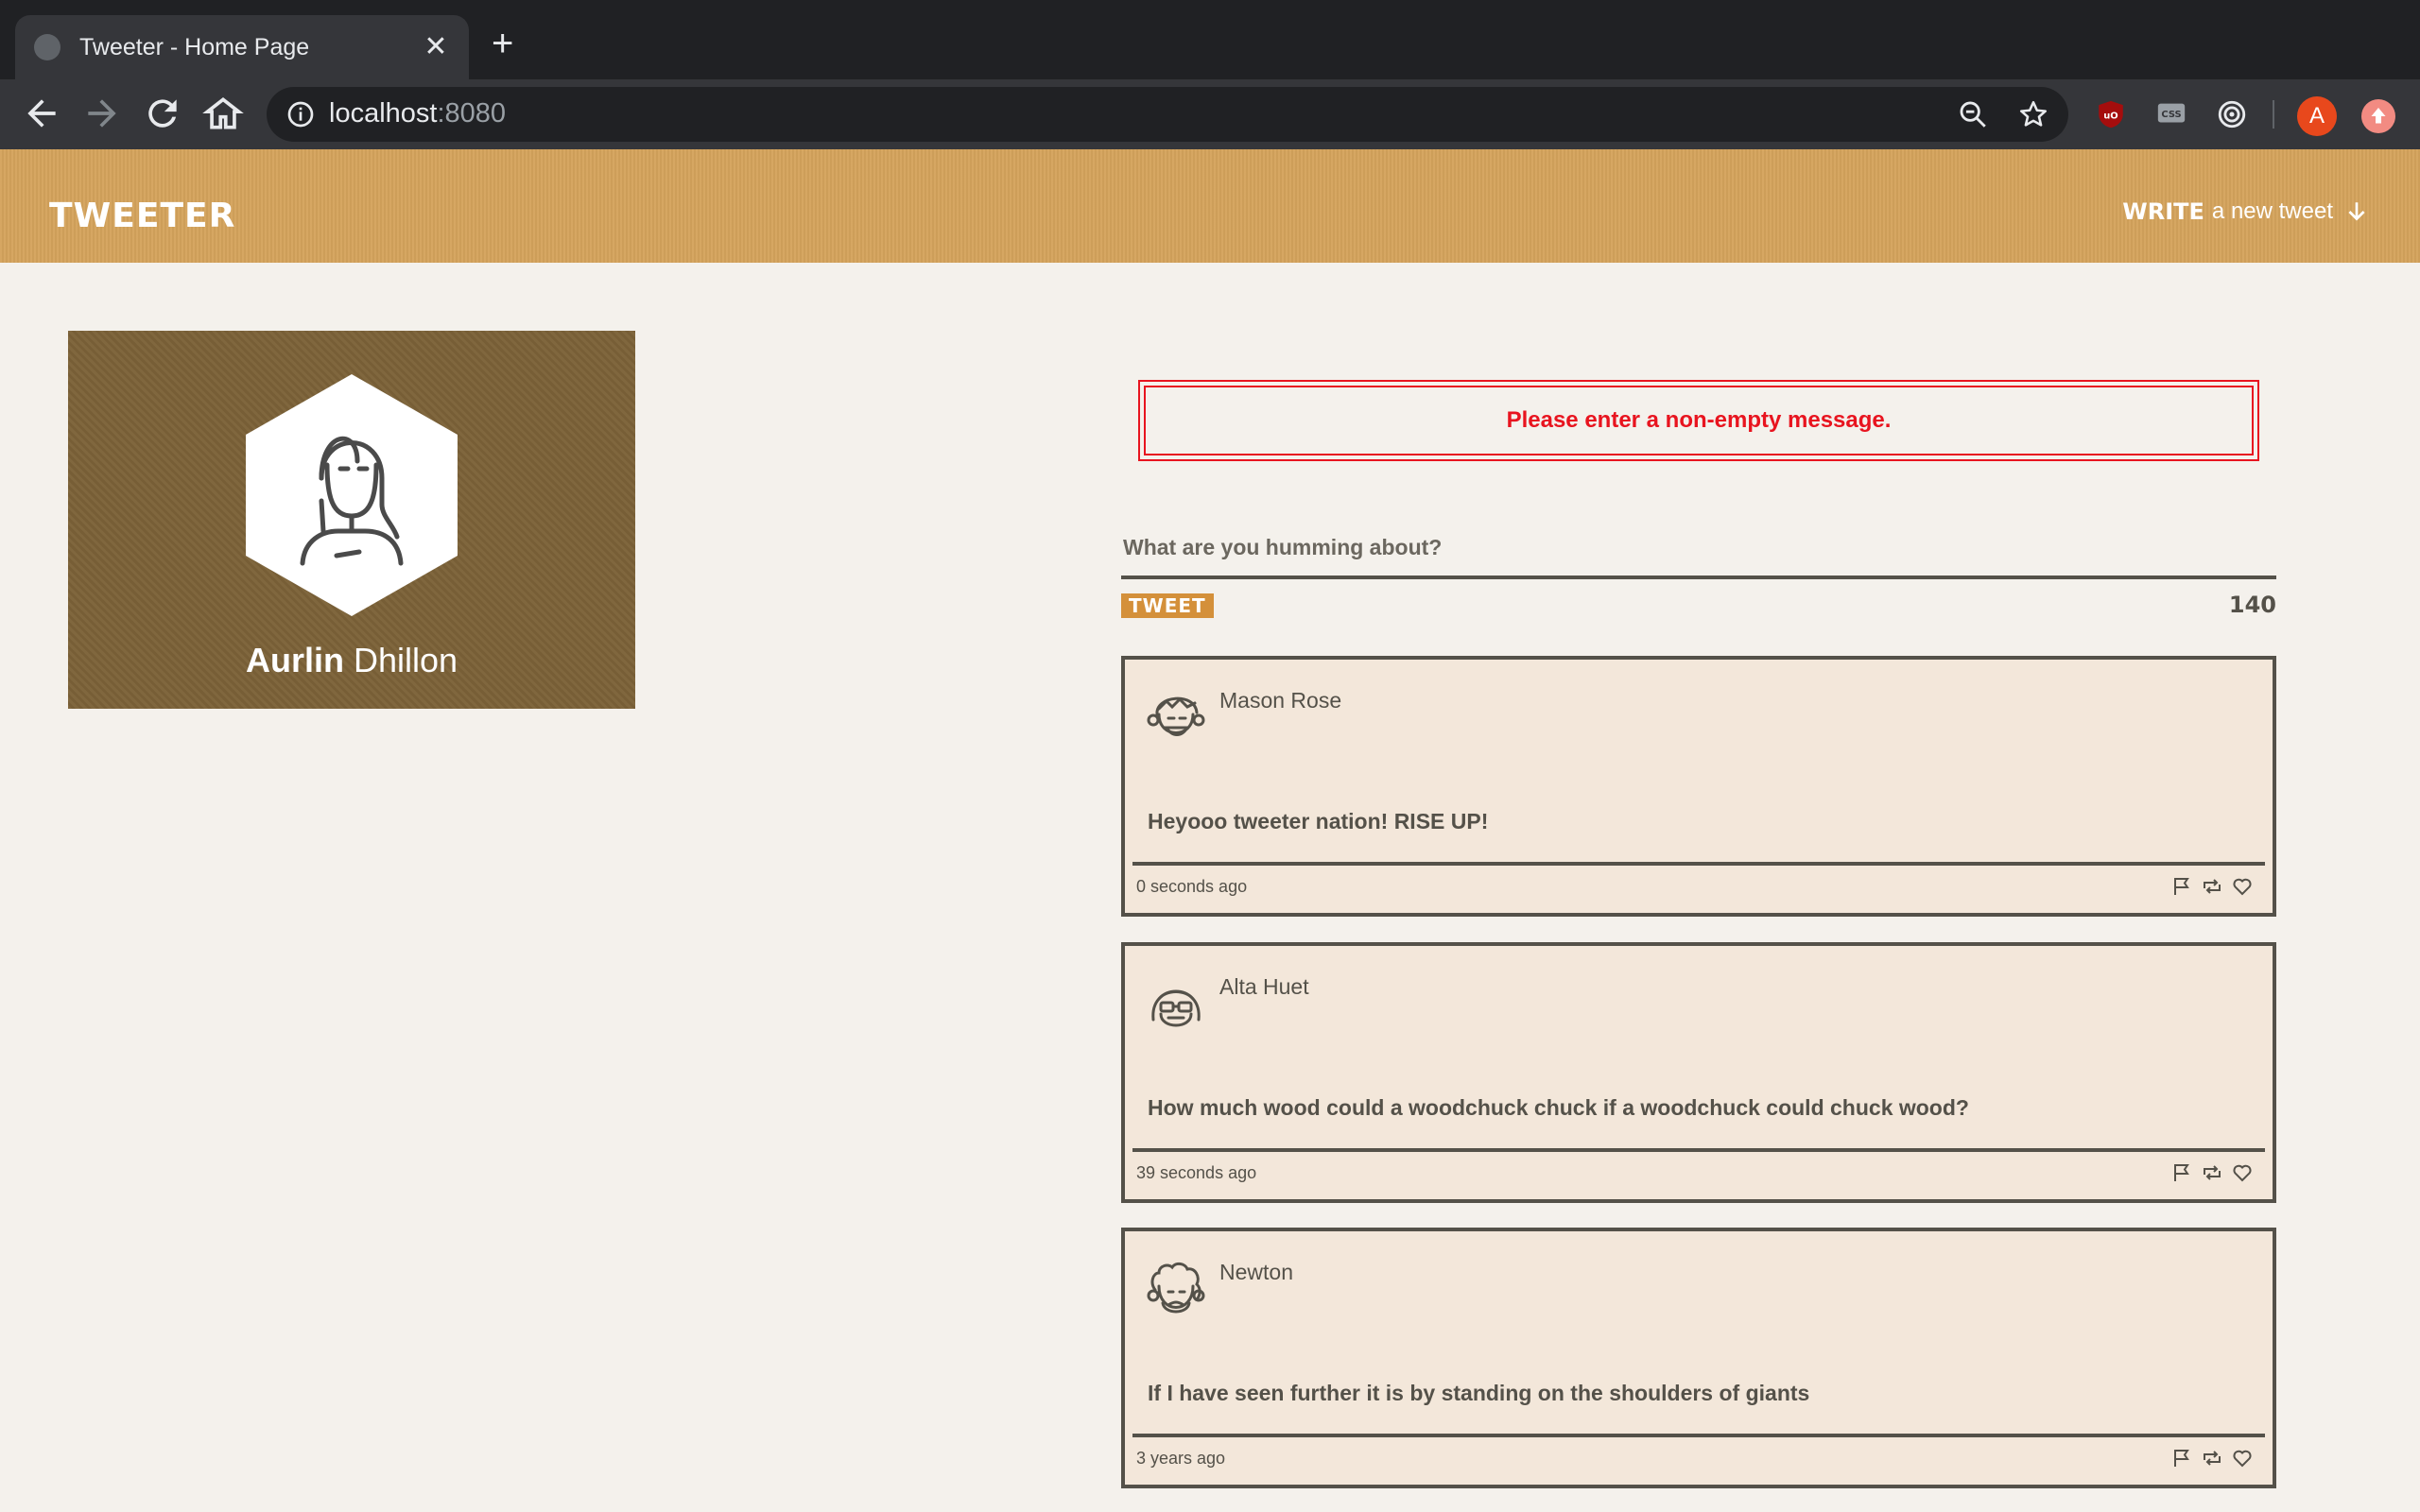 The width and height of the screenshot is (2420, 1512). I want to click on browser-tab-active: Tweeter - Home Page ✕, so click(242, 47).